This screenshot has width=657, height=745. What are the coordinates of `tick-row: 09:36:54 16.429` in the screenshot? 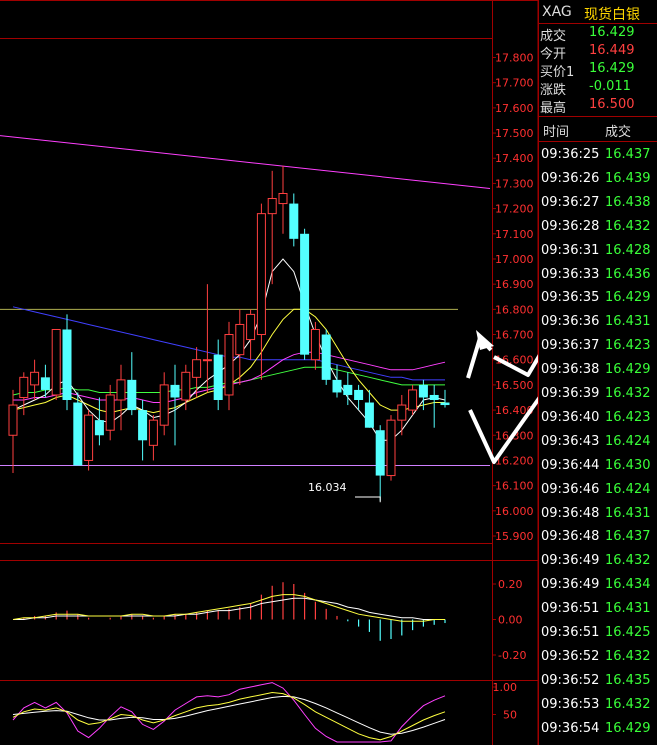 It's located at (598, 728).